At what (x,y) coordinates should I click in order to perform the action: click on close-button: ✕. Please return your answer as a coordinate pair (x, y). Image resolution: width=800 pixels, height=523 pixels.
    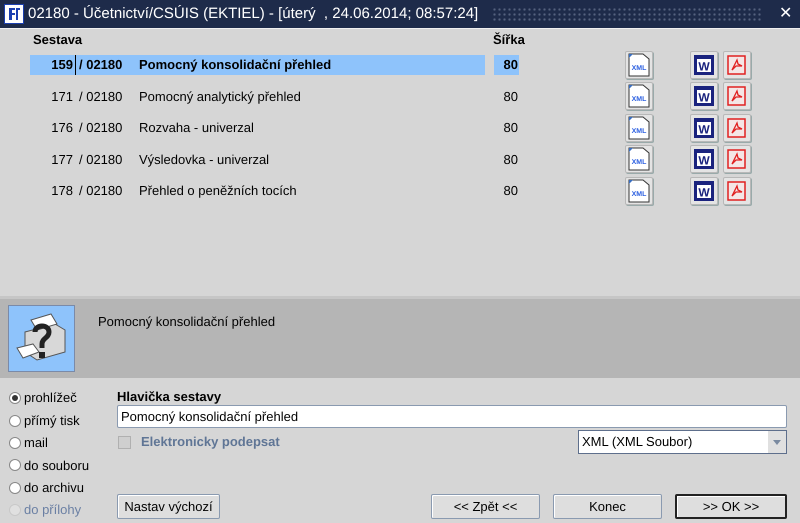
    Looking at the image, I should click on (785, 14).